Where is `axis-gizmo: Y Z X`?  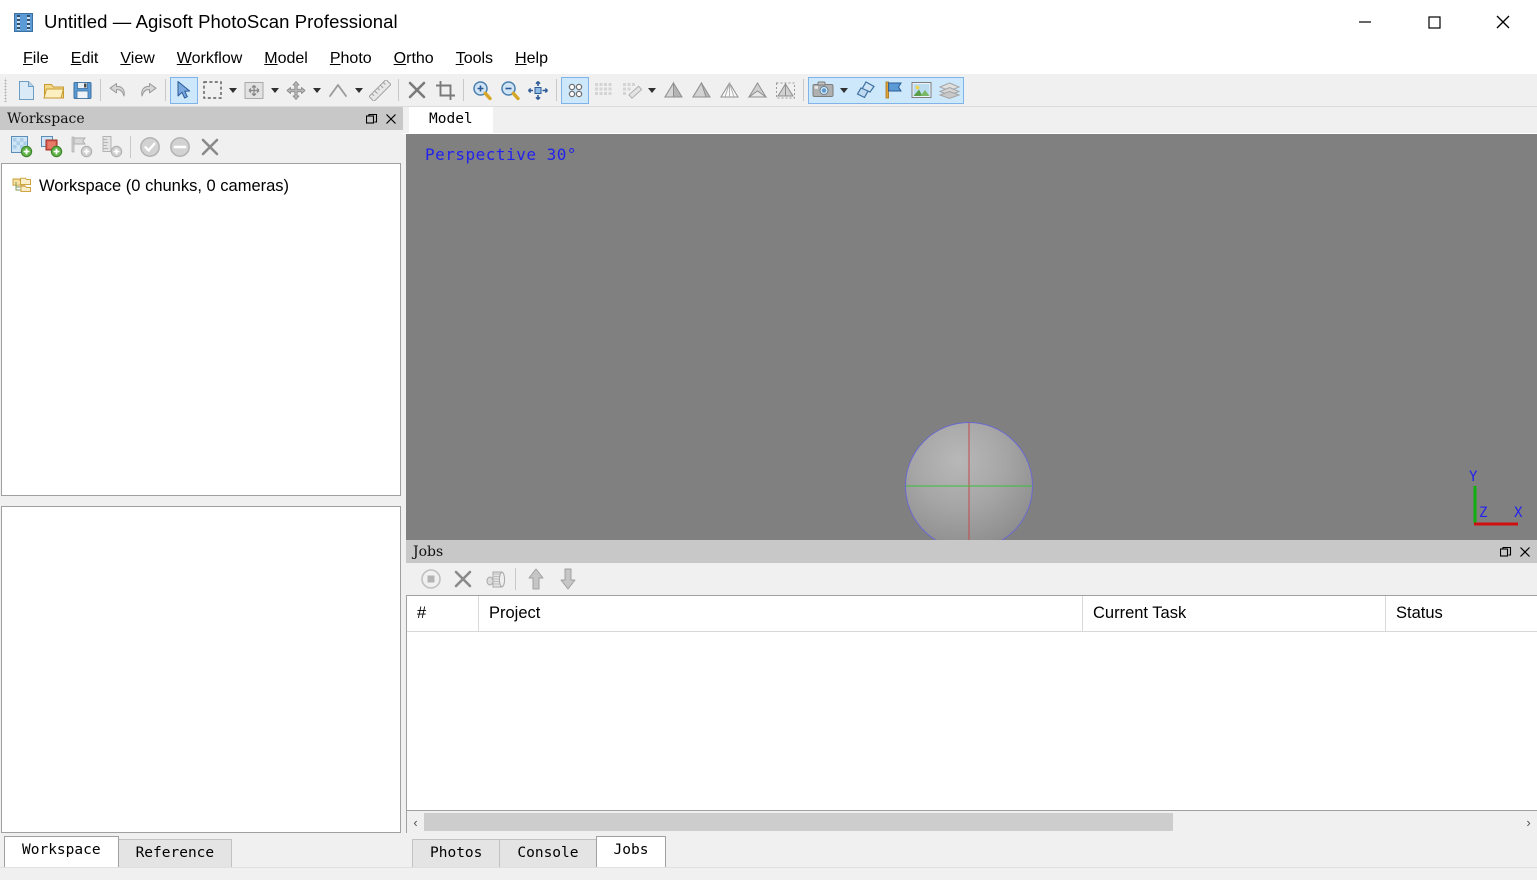
axis-gizmo: Y Z X is located at coordinates (1497, 494).